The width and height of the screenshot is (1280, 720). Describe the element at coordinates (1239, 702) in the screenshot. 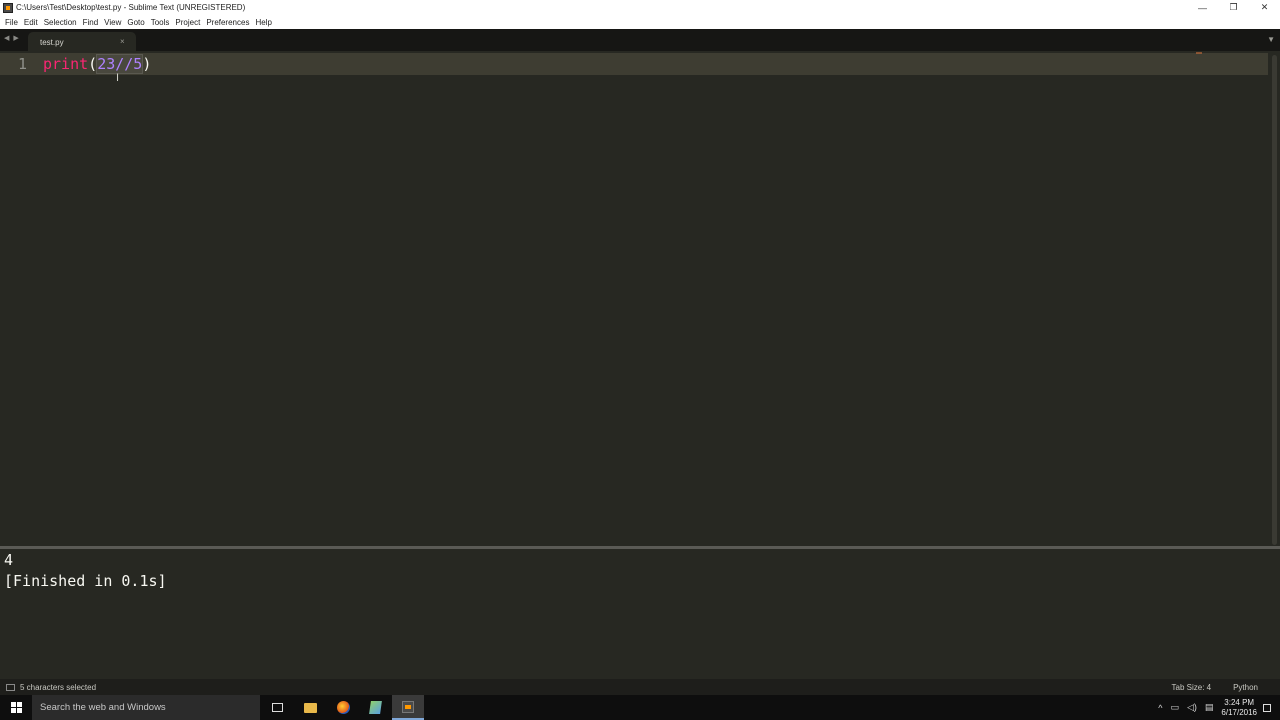

I see `clock-time: 3:24 PM` at that location.